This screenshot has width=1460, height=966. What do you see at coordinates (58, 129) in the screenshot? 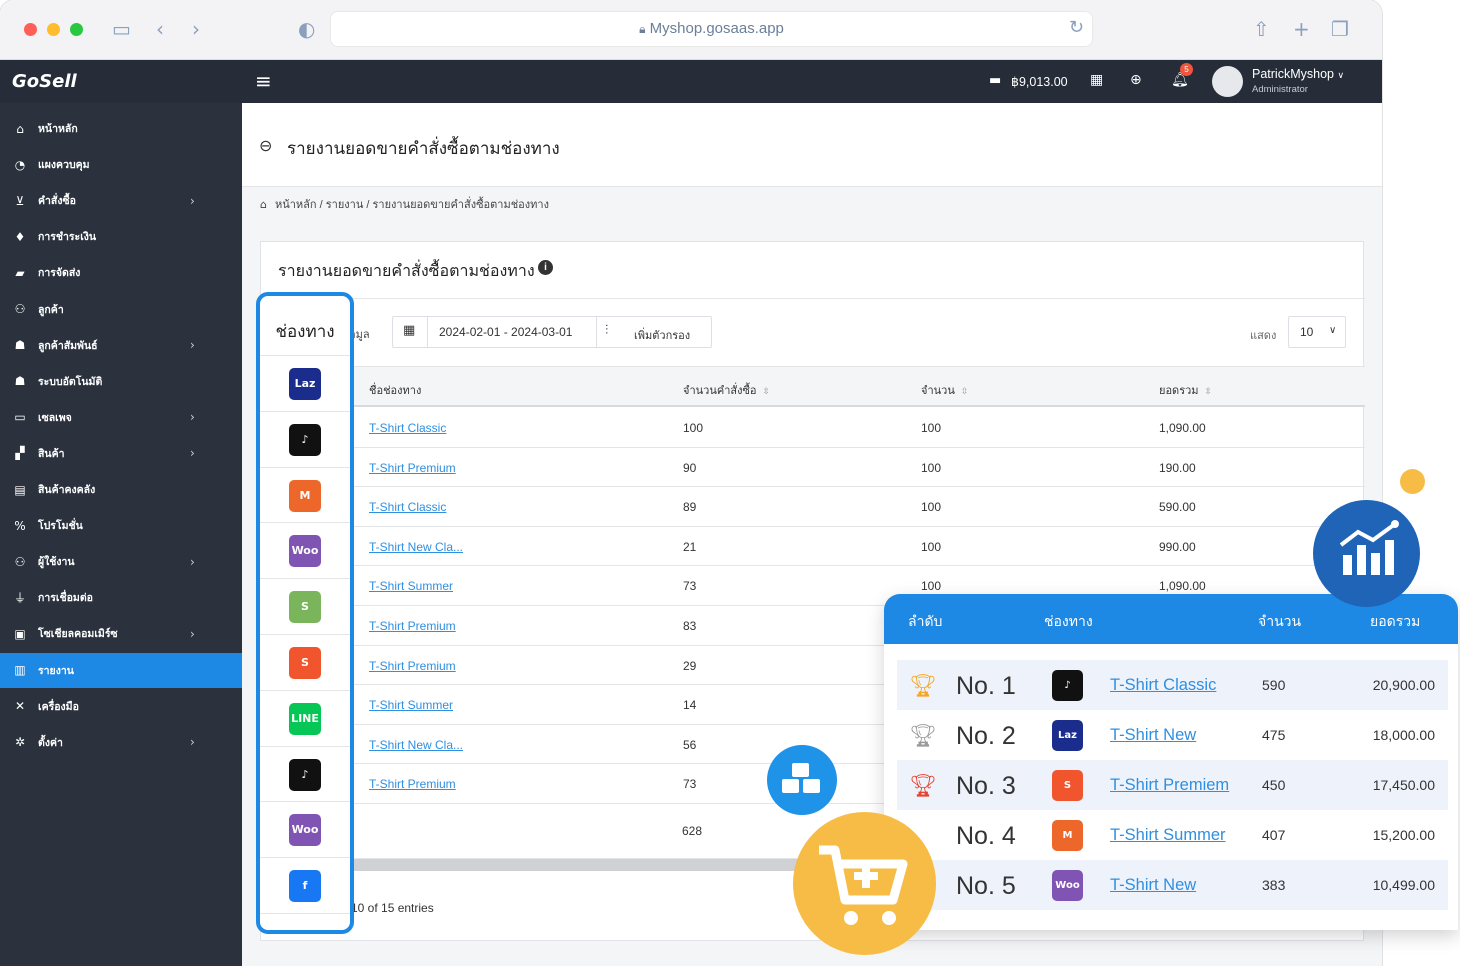
I see `sidebar-item-label: หน้าหลัก` at bounding box center [58, 129].